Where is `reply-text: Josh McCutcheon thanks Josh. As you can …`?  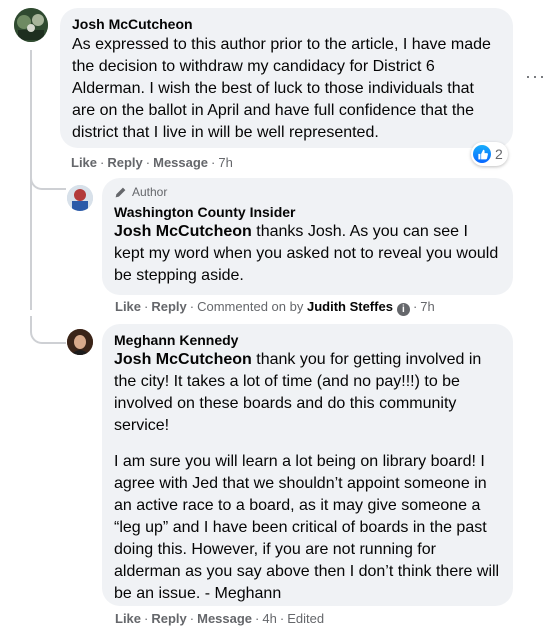
reply-text: Josh McCutcheon thanks Josh. As you can … is located at coordinates (307, 254).